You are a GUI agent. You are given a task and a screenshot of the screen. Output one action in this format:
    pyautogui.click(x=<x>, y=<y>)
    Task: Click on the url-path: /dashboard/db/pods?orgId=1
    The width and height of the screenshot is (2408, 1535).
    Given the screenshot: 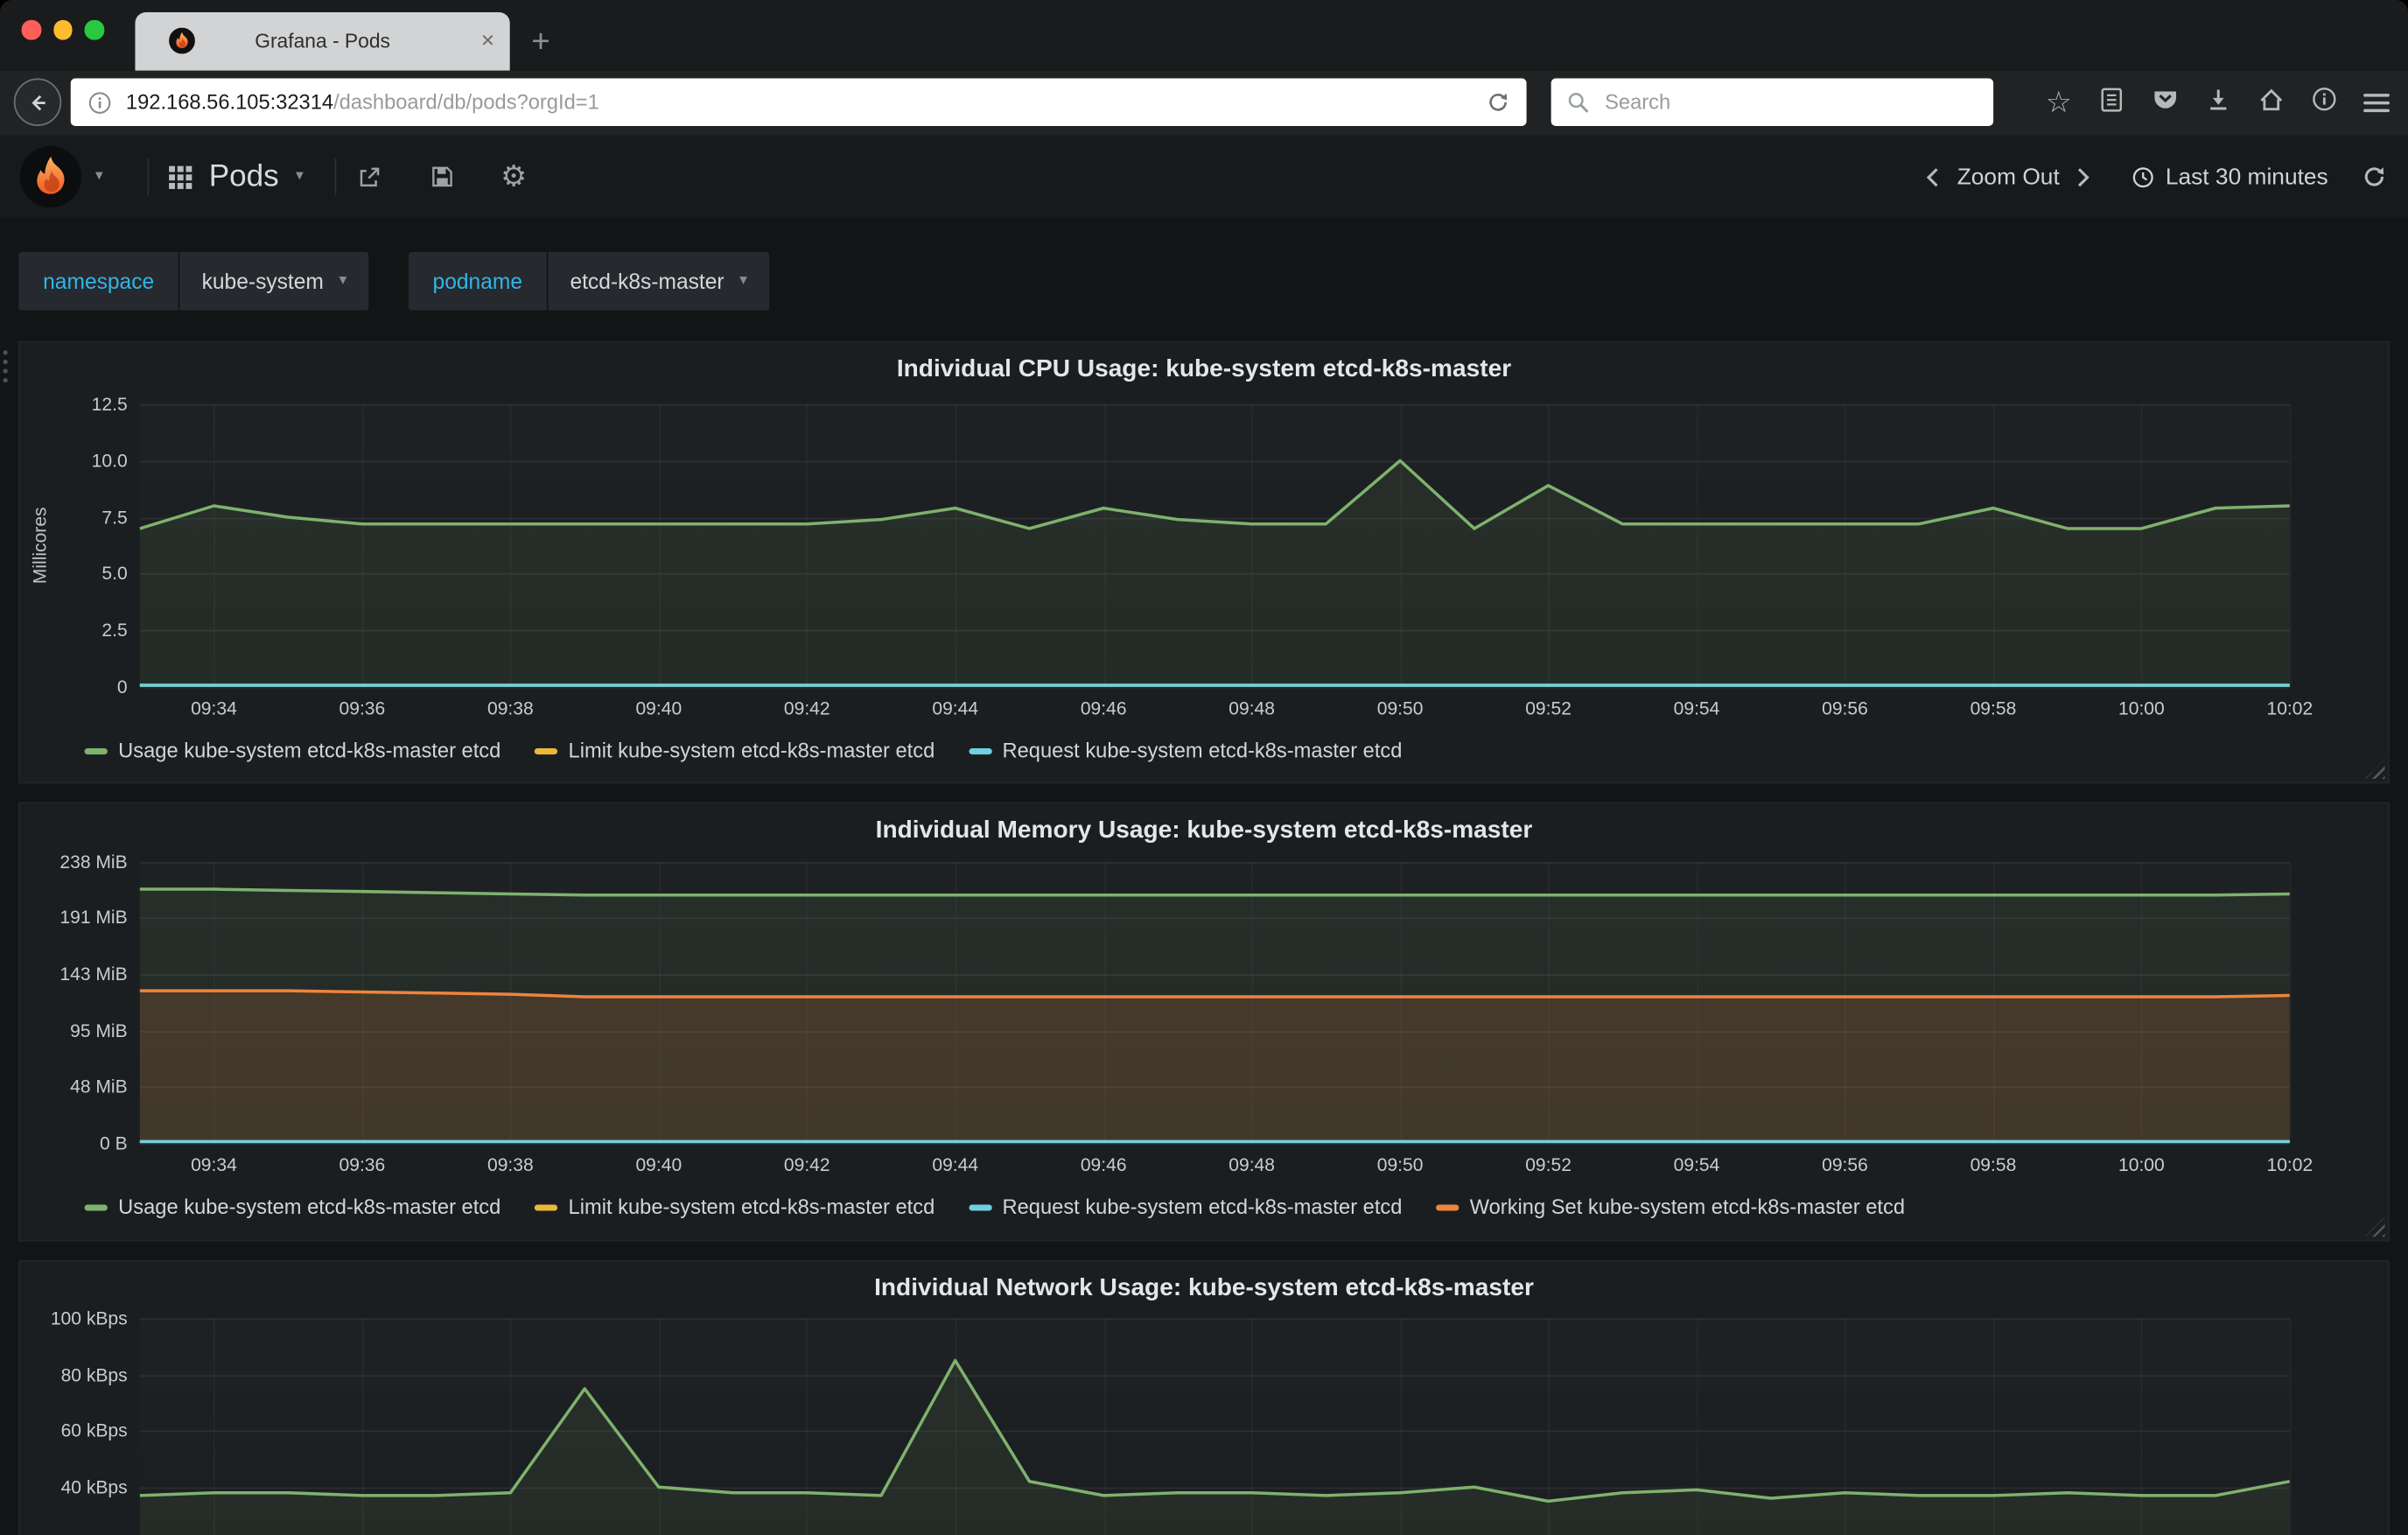 What is the action you would take?
    pyautogui.click(x=466, y=102)
    